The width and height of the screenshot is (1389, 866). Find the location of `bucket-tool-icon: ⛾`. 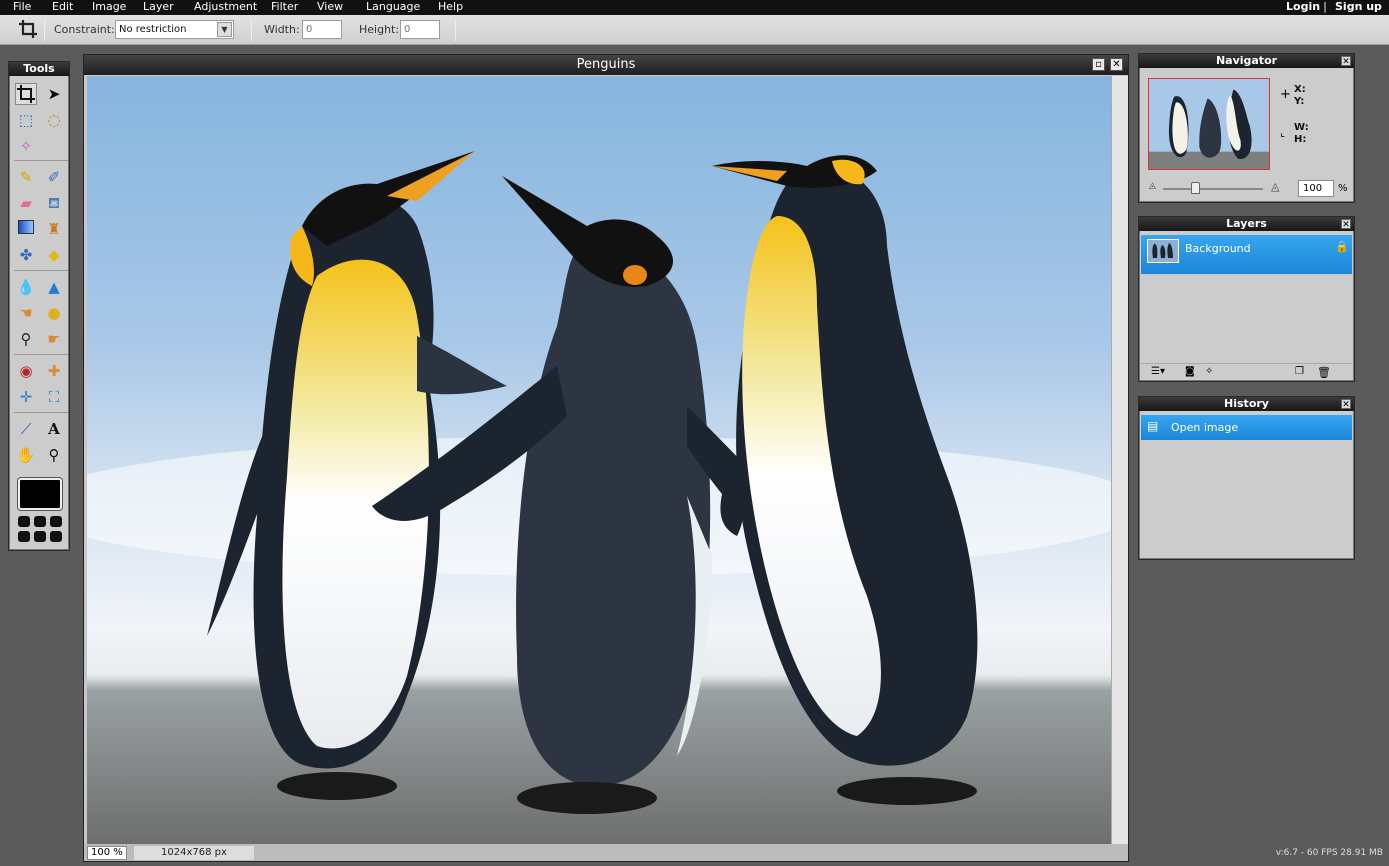

bucket-tool-icon: ⛾ is located at coordinates (54, 203).